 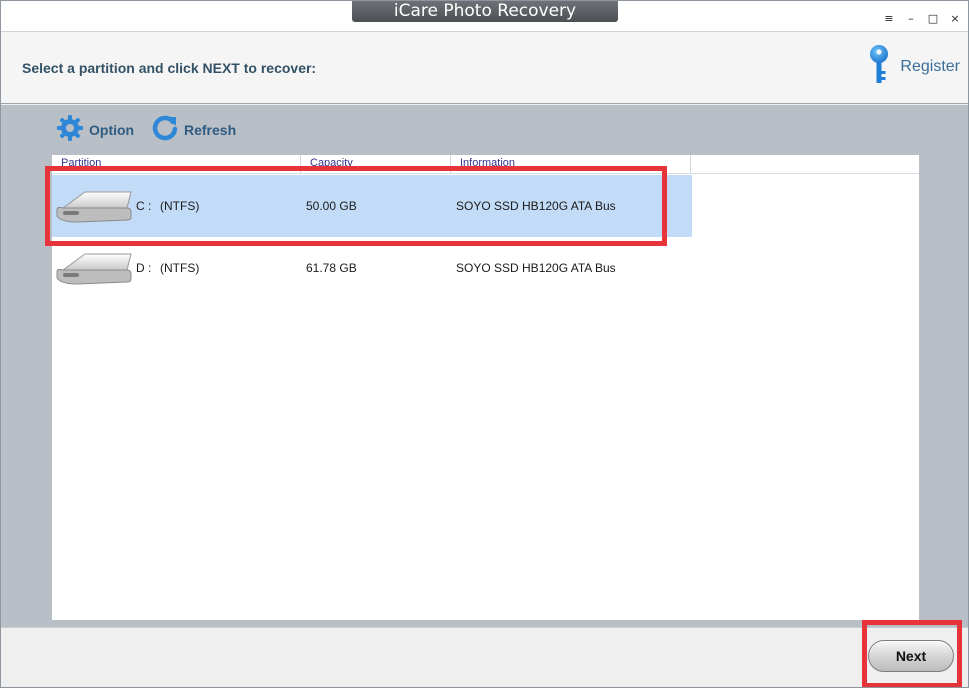 What do you see at coordinates (955, 19) in the screenshot?
I see `close-button: ×` at bounding box center [955, 19].